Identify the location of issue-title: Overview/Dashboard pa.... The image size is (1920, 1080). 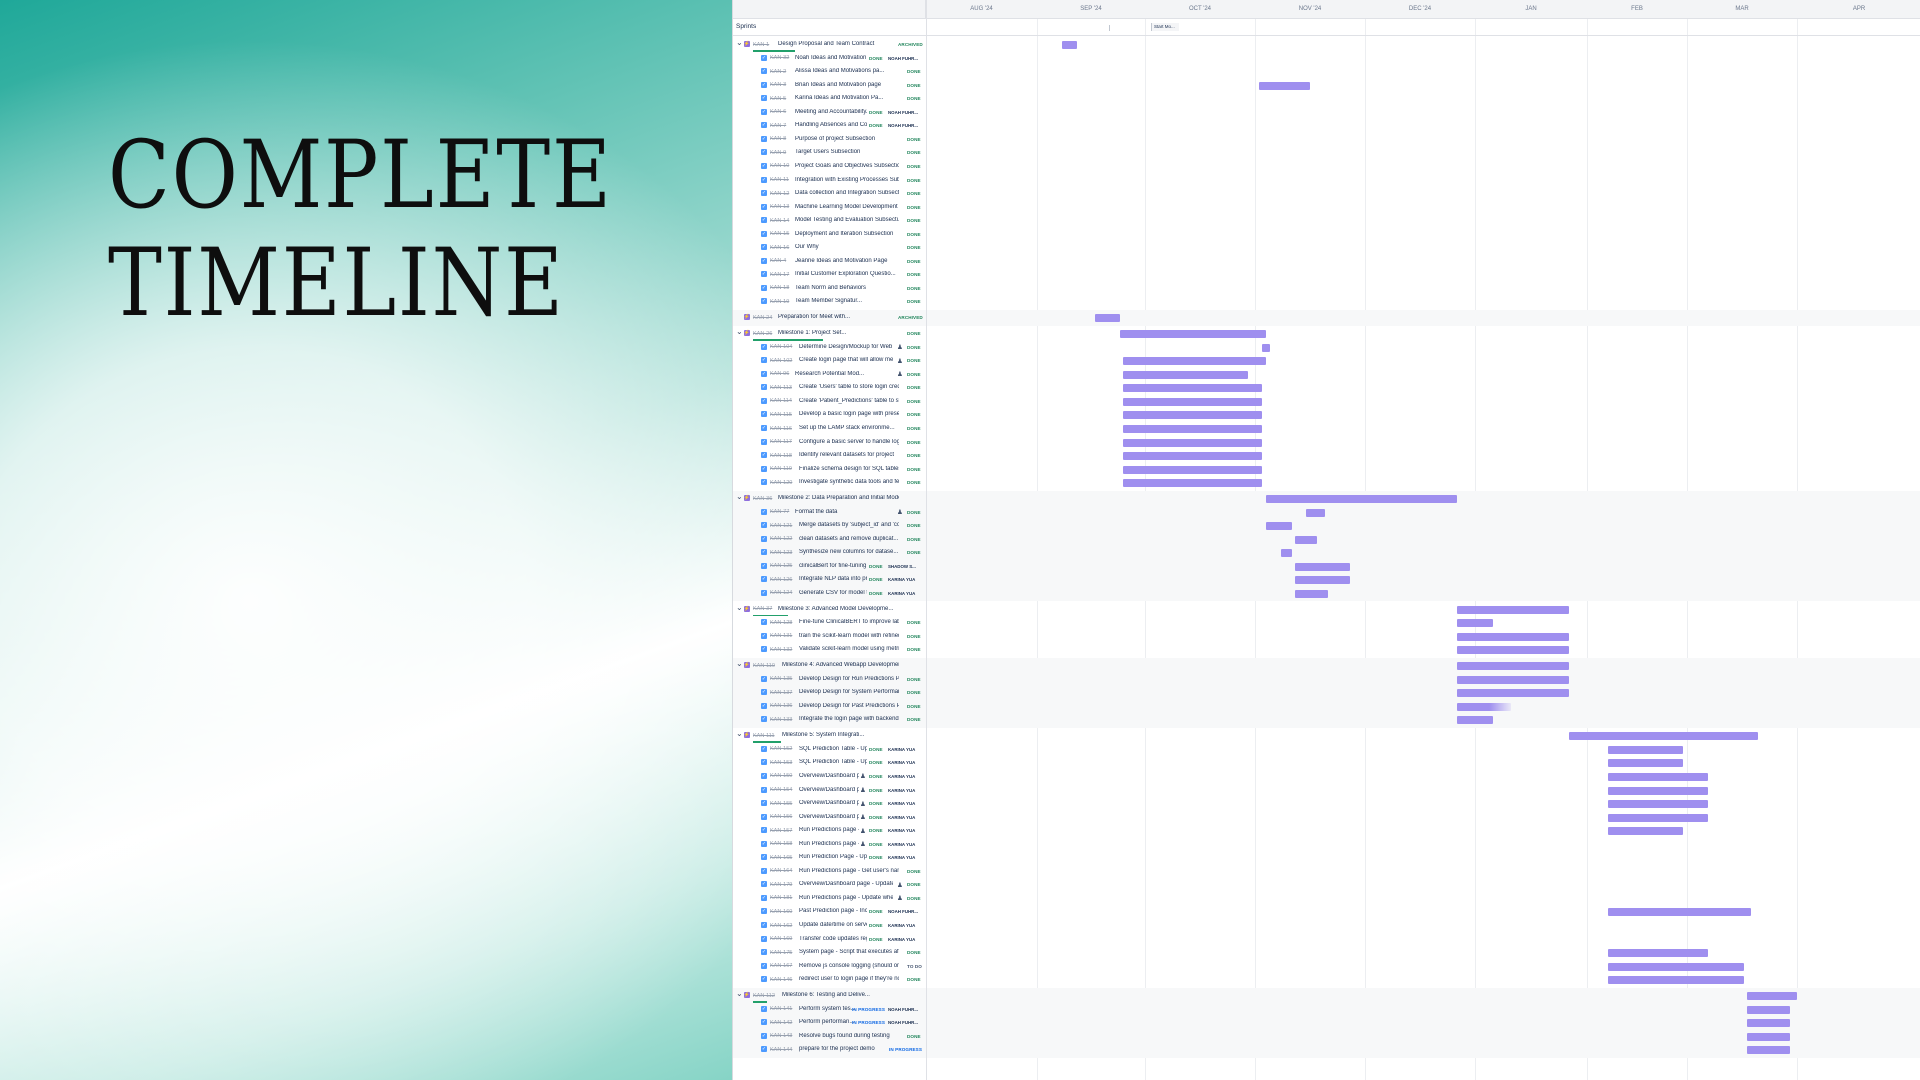
(829, 790).